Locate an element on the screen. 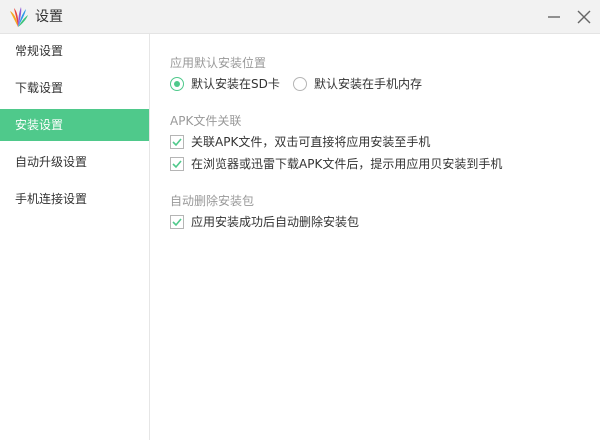  title-bar: 设置 is located at coordinates (300, 17).